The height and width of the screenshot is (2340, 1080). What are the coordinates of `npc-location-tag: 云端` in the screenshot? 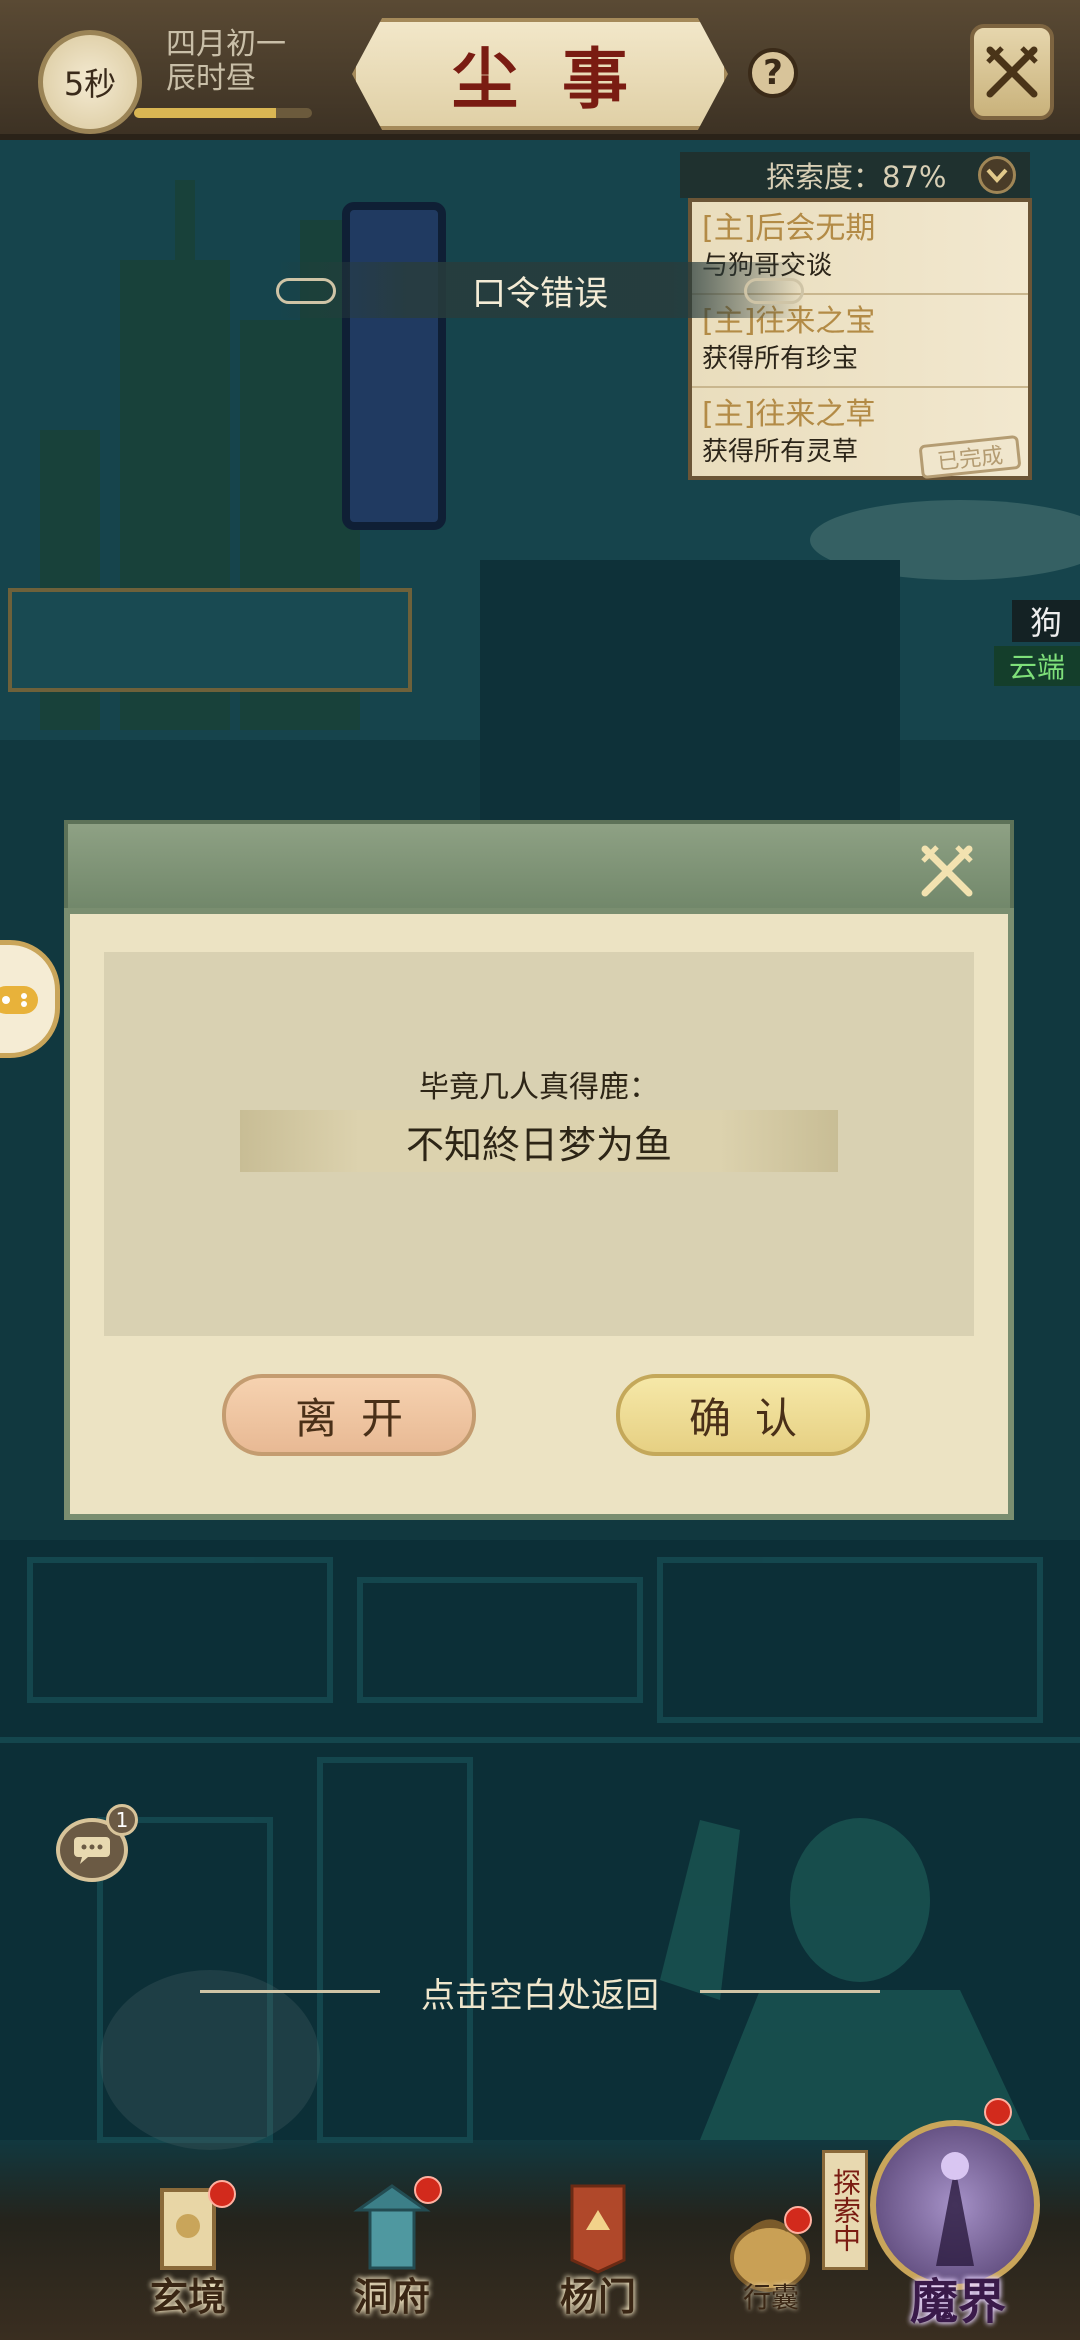 It's located at (1037, 666).